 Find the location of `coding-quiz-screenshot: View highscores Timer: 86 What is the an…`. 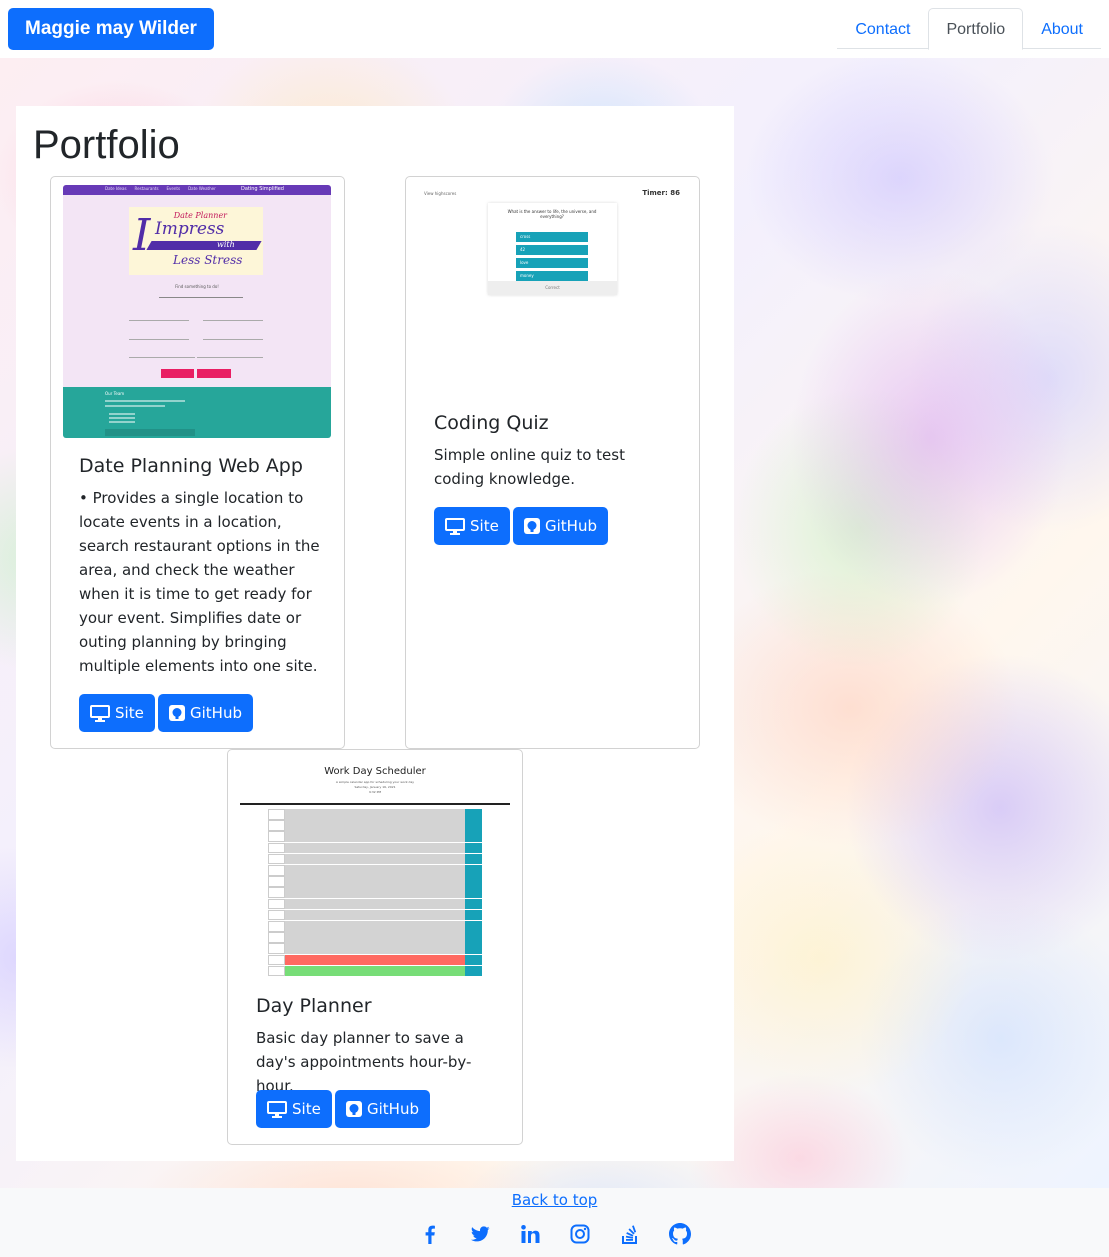

coding-quiz-screenshot: View highscores Timer: 86 What is the an… is located at coordinates (552, 290).